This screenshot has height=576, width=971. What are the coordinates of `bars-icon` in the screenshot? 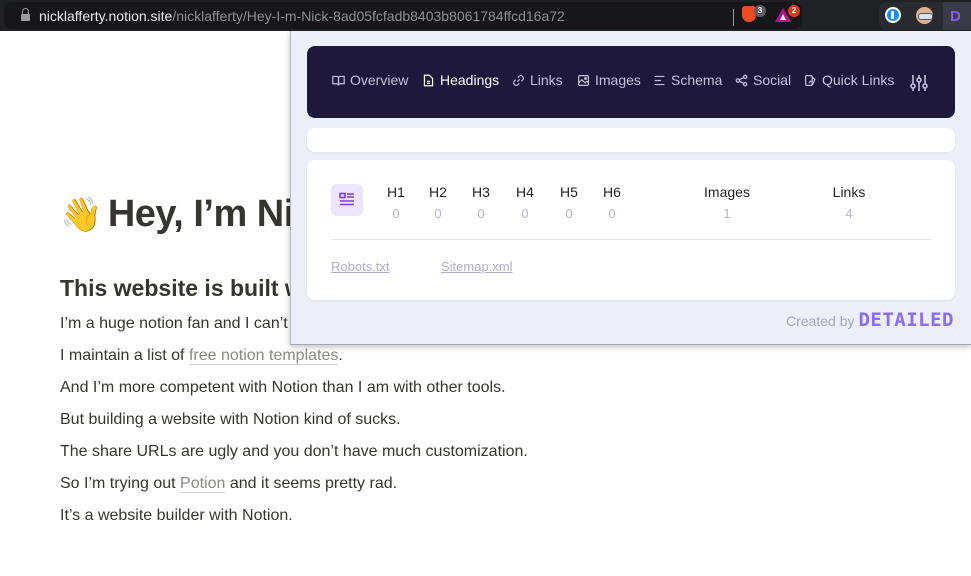 It's located at (659, 80).